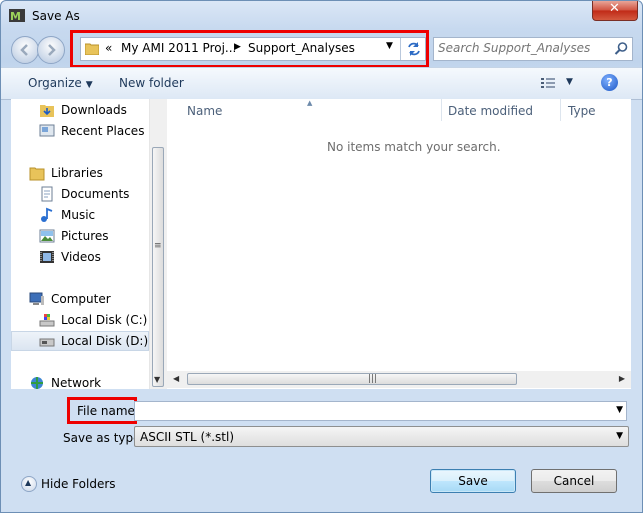 The width and height of the screenshot is (643, 513). What do you see at coordinates (47, 194) in the screenshot?
I see `documents-icon` at bounding box center [47, 194].